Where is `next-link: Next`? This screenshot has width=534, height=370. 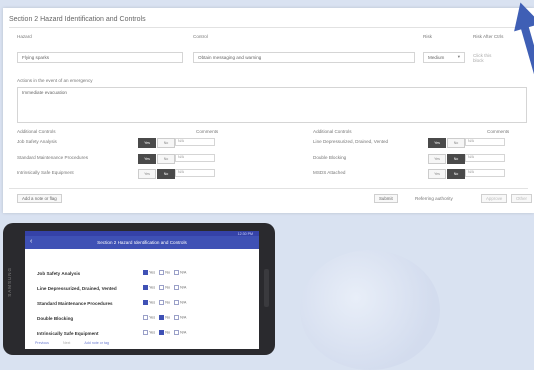
next-link: Next is located at coordinates (66, 343).